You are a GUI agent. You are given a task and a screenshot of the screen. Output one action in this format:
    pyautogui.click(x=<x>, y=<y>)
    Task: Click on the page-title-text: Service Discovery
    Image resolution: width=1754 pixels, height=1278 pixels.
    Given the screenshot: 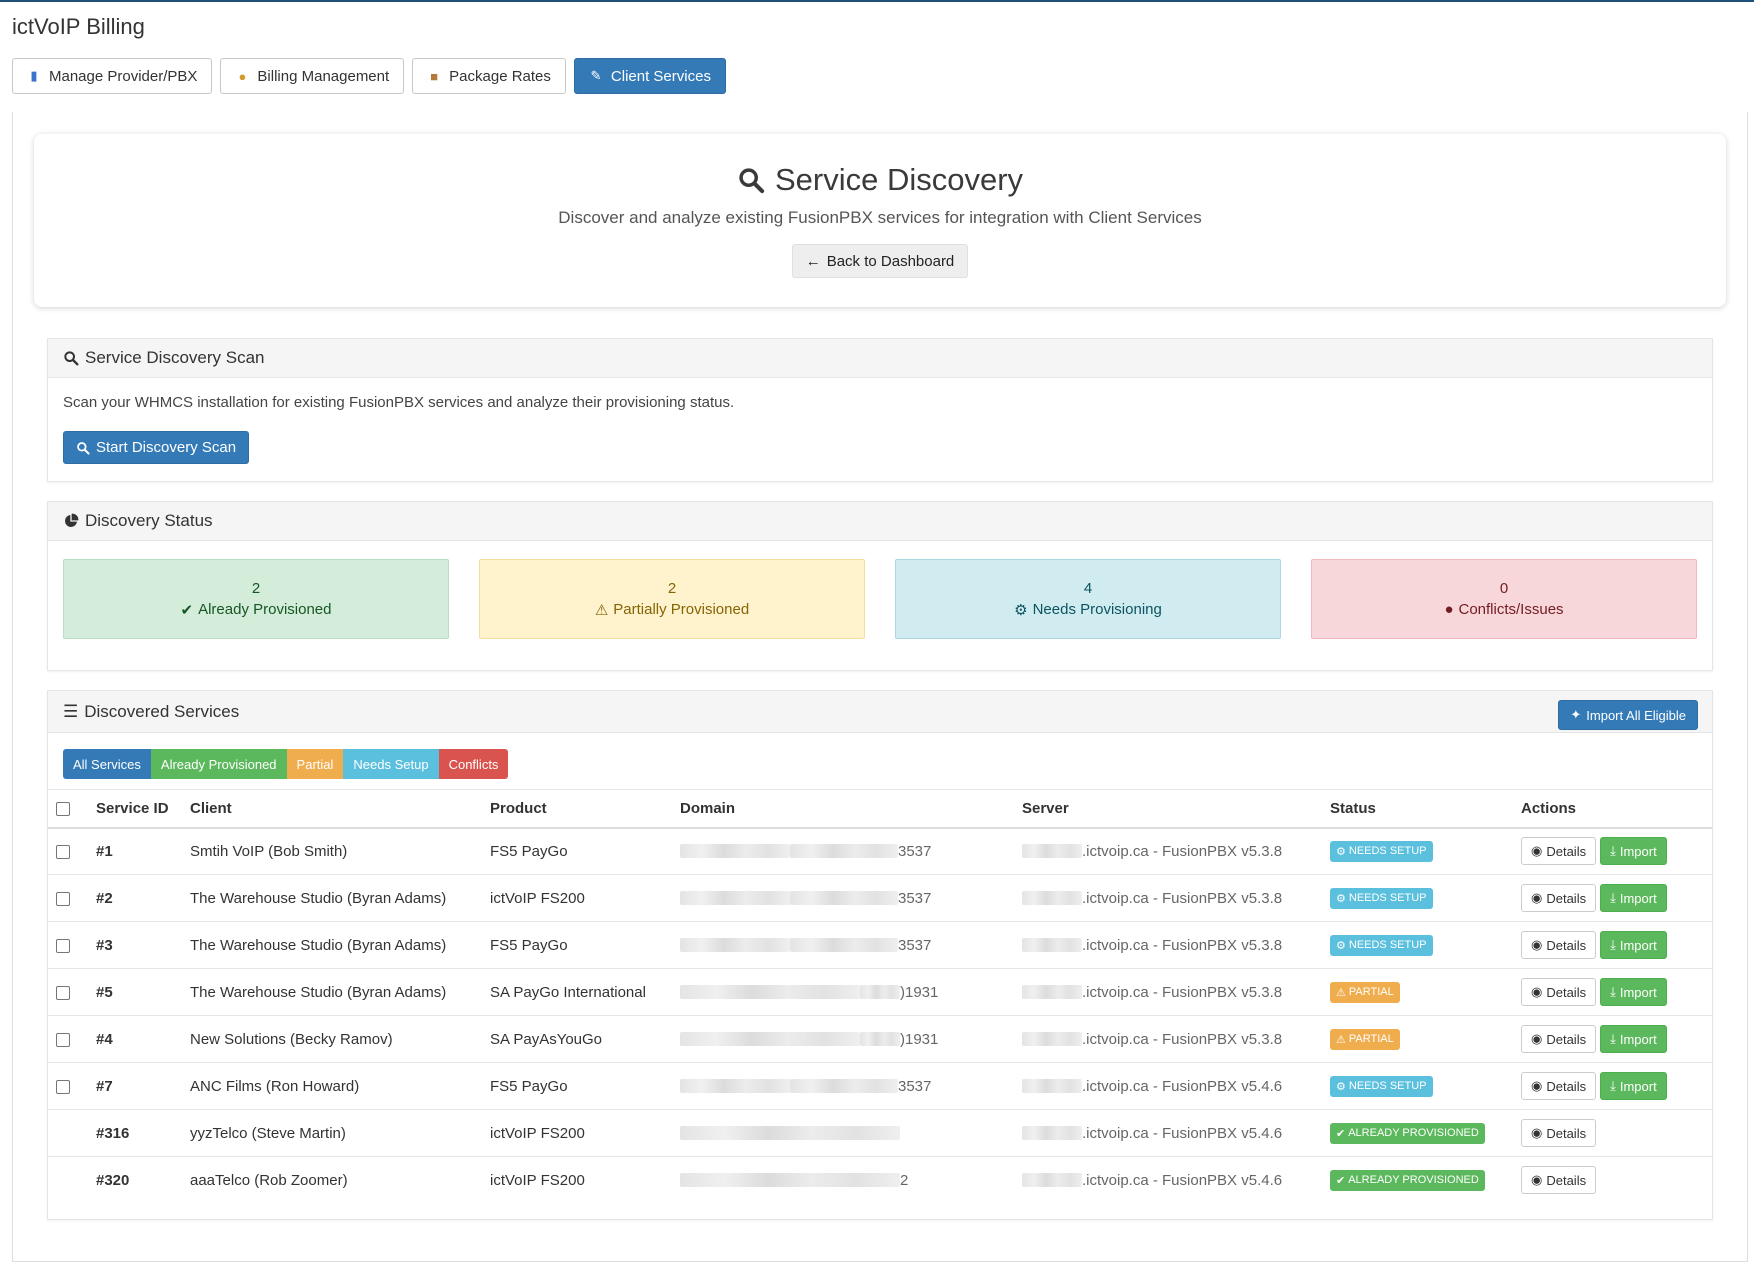 What is the action you would take?
    pyautogui.click(x=899, y=179)
    